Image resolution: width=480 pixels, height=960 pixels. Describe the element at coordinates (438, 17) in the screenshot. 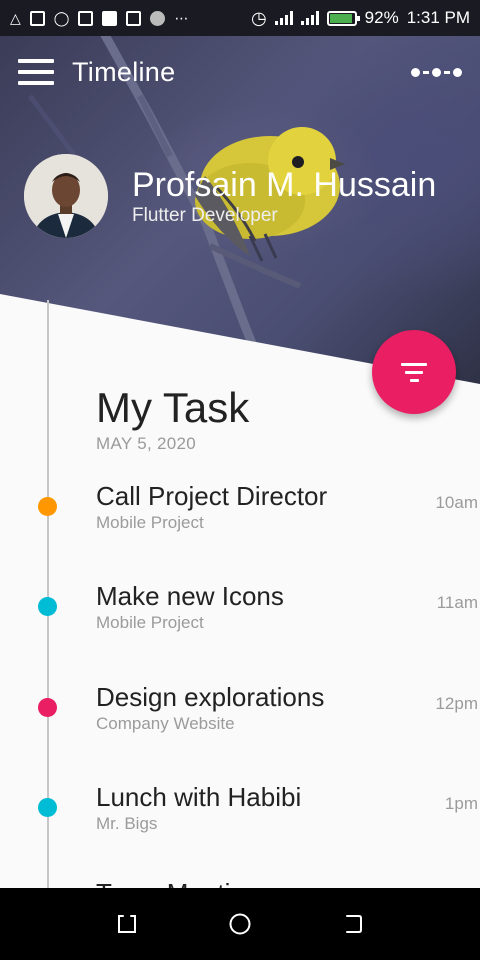

I see `clock: 1:31 PM` at that location.